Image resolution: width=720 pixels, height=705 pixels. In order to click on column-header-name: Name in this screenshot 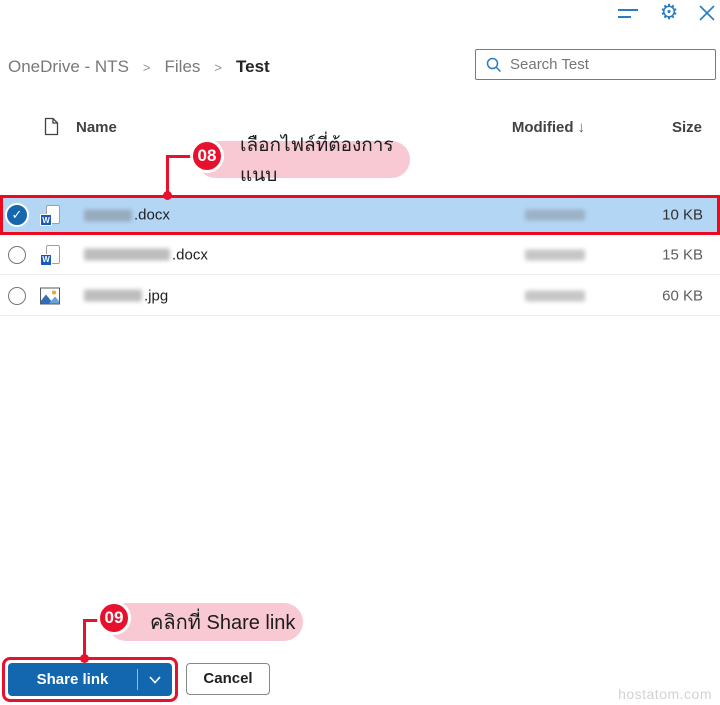, I will do `click(96, 128)`.